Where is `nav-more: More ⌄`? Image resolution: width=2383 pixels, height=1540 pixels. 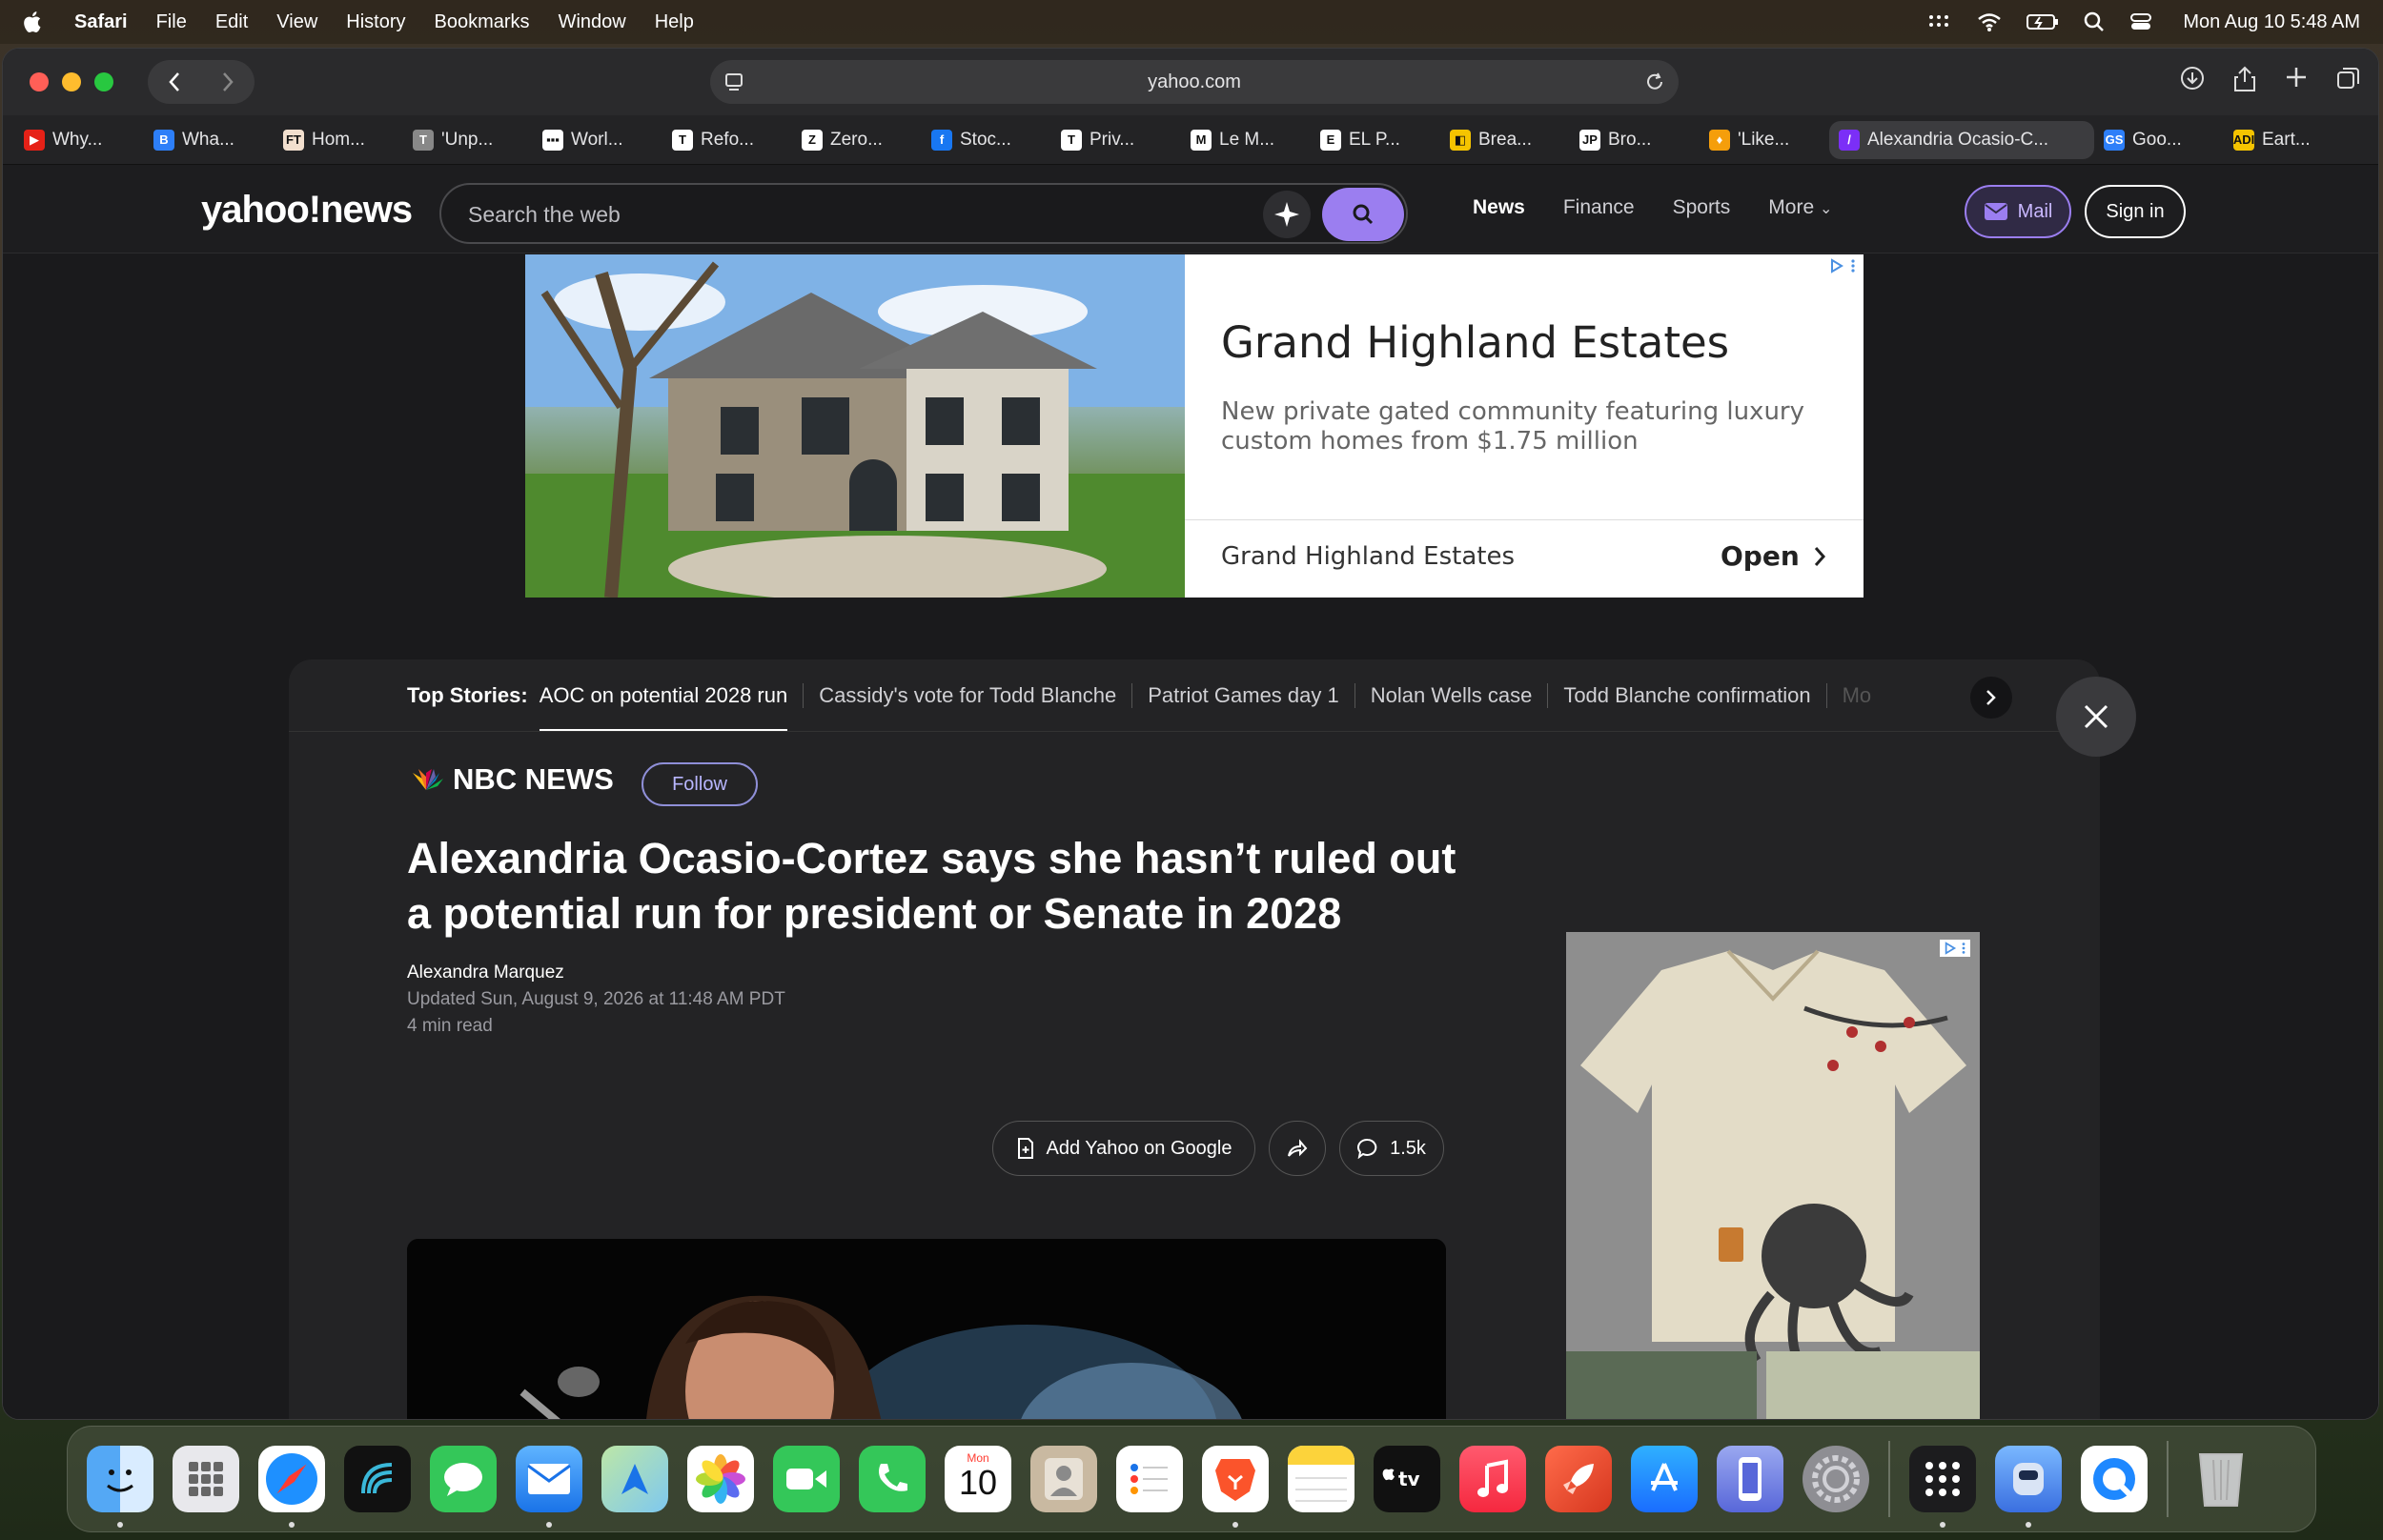 nav-more: More ⌄ is located at coordinates (1800, 207).